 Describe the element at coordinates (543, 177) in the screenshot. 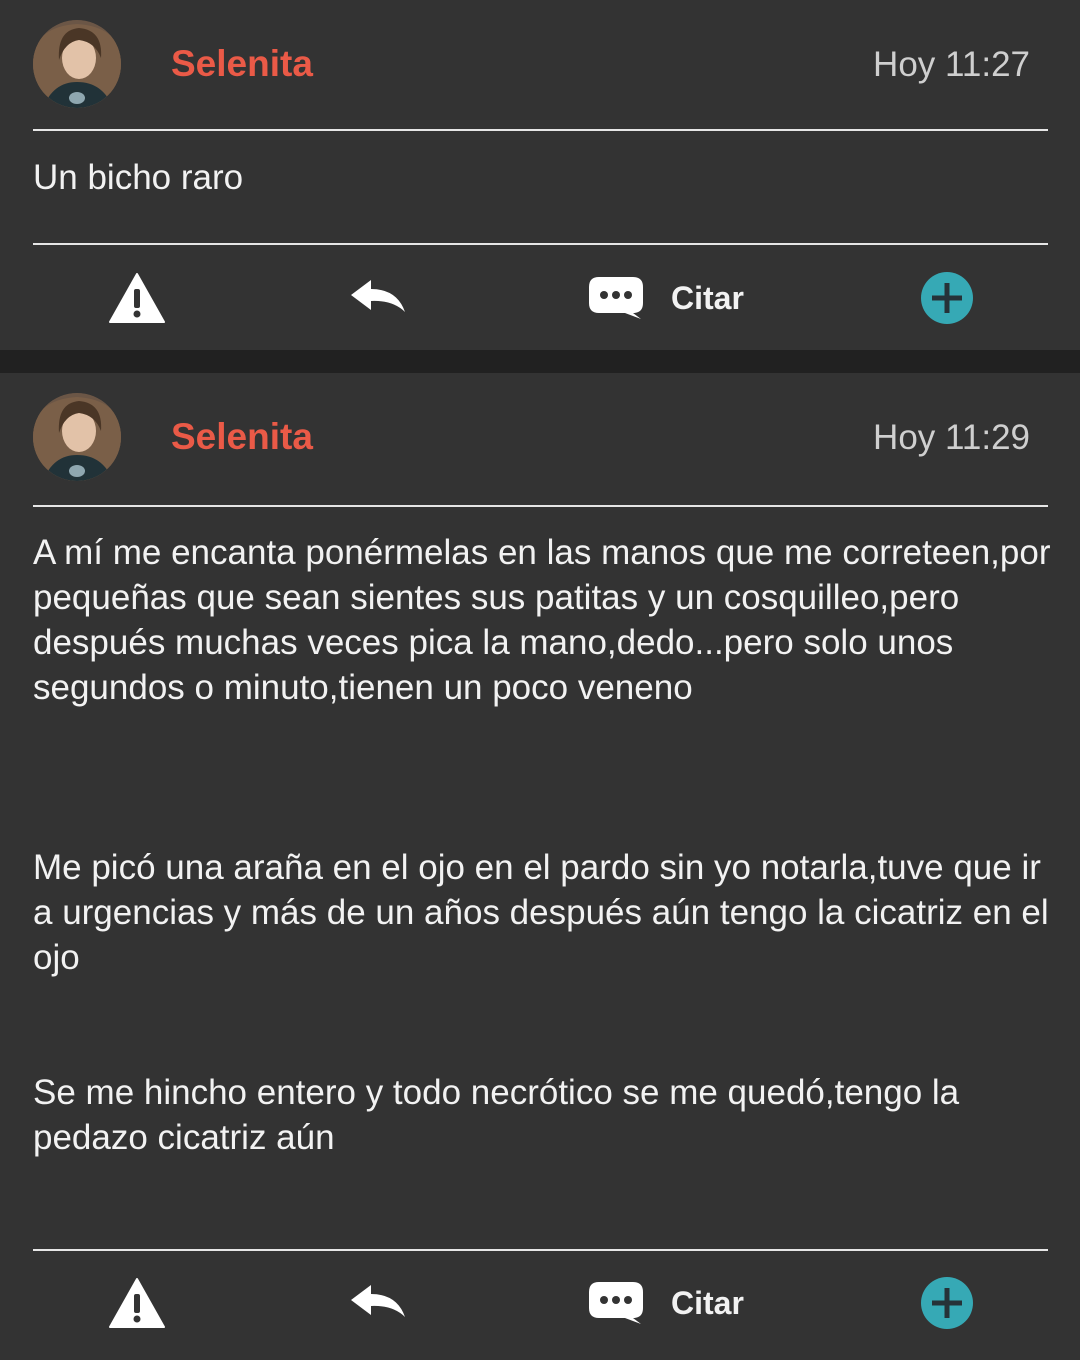

I see `post-body: Un bicho raro` at that location.